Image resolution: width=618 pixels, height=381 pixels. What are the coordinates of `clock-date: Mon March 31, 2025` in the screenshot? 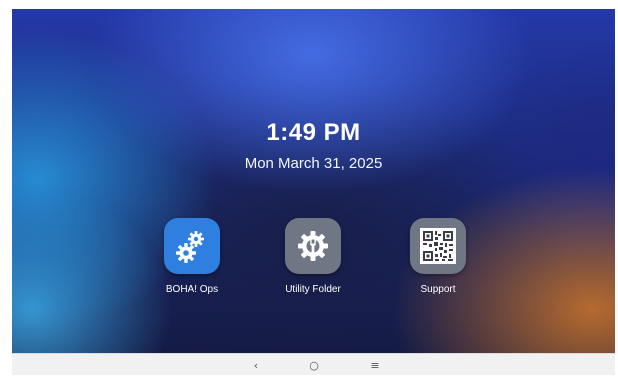 It's located at (313, 163).